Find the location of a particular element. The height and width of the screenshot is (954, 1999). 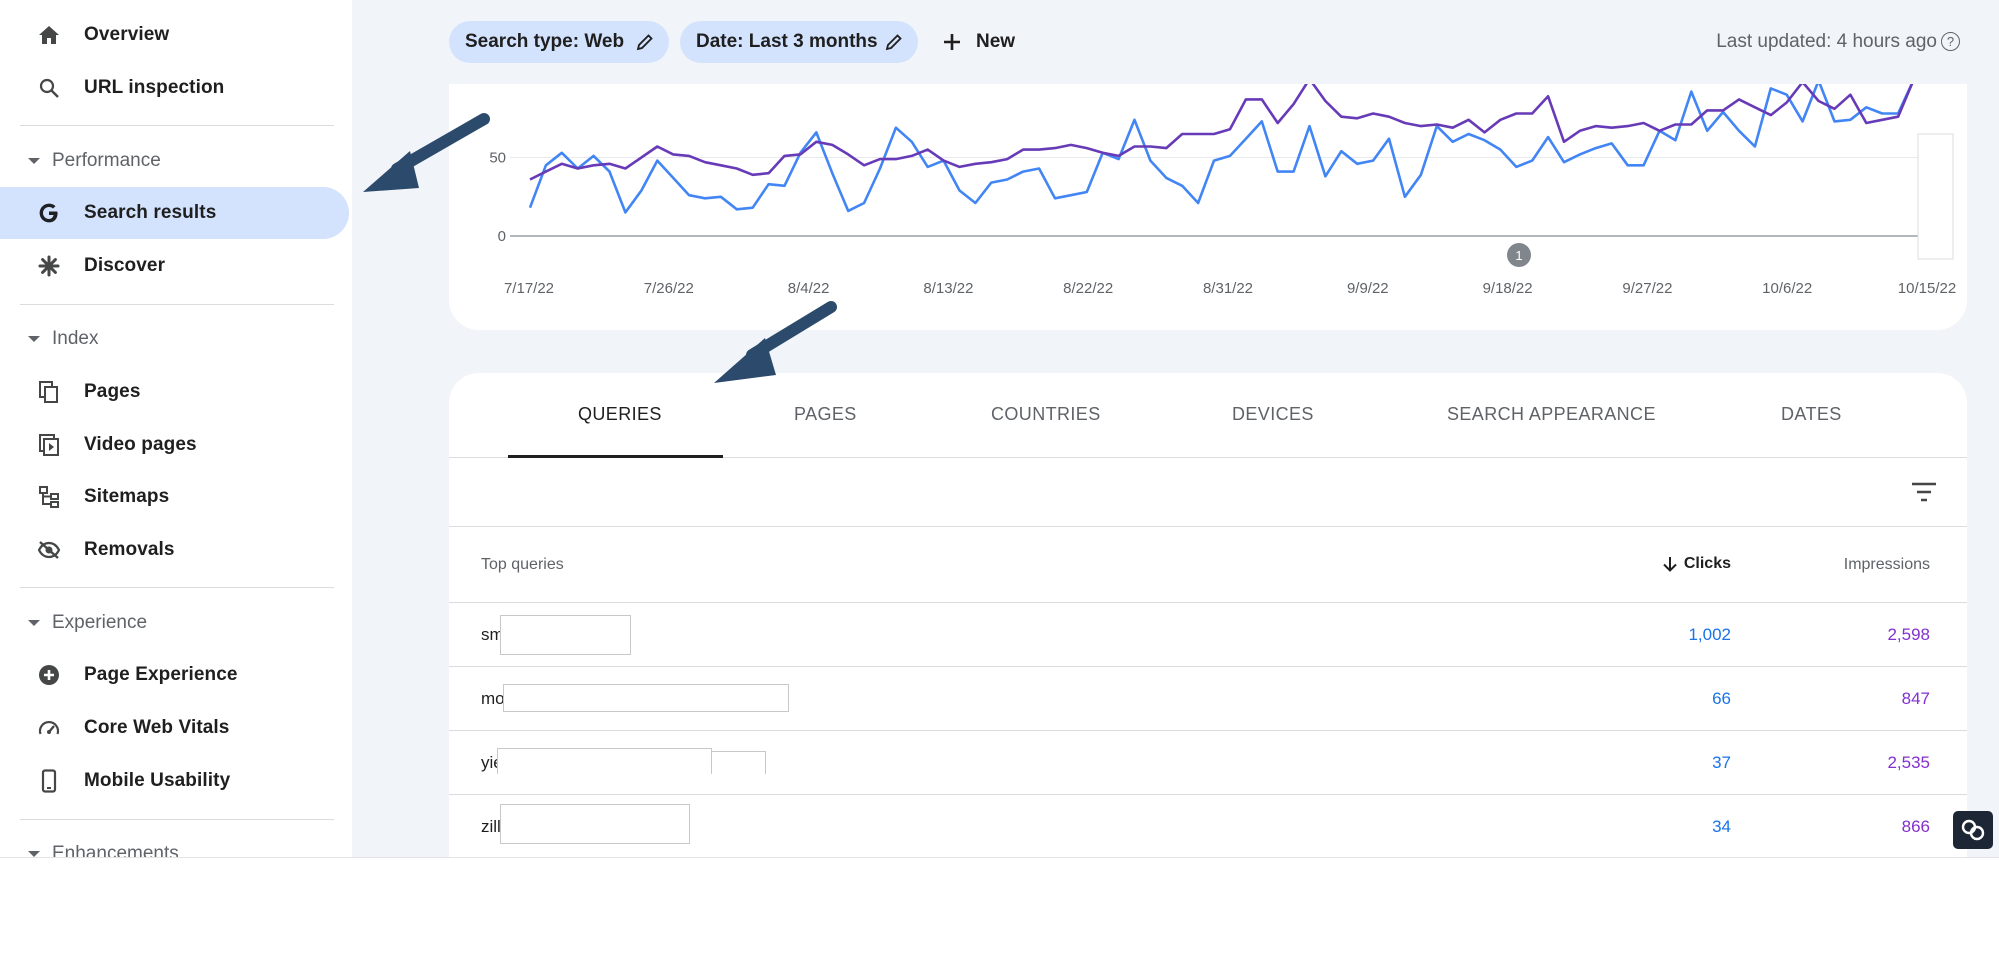

eye-off-icon is located at coordinates (49, 550).